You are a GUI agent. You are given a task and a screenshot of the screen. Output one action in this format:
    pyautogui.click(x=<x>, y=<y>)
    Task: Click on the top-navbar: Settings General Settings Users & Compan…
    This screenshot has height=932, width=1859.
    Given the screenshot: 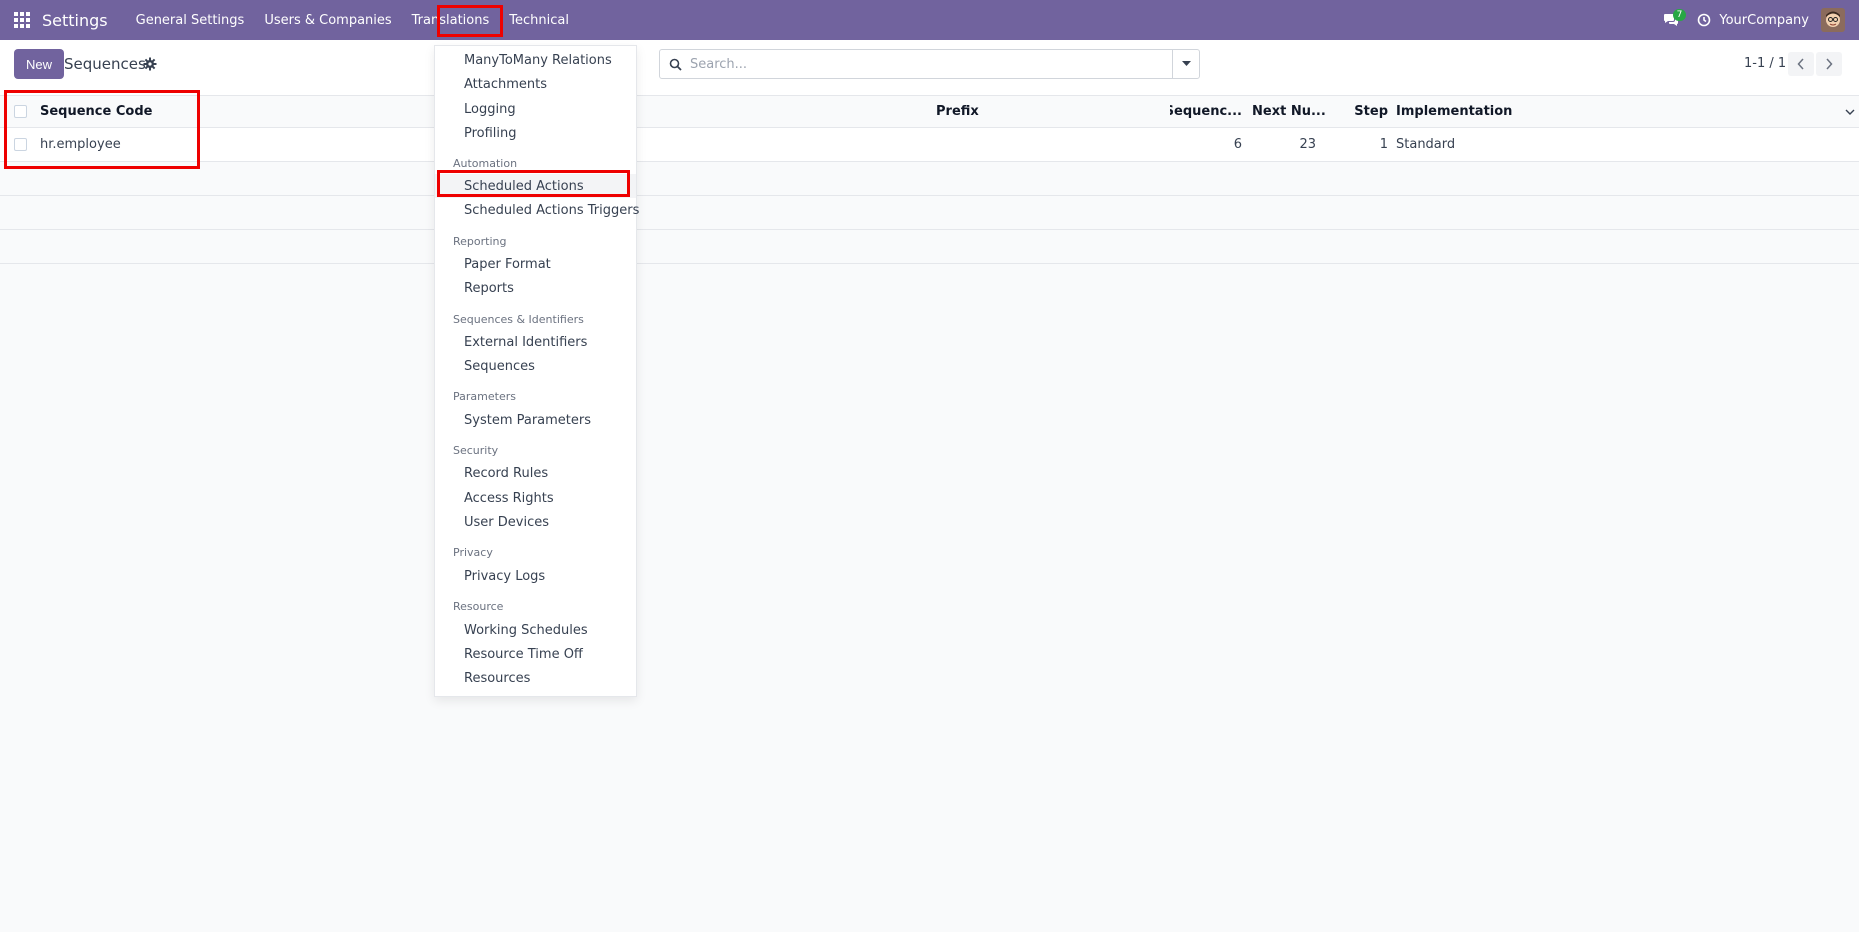 What is the action you would take?
    pyautogui.click(x=929, y=20)
    